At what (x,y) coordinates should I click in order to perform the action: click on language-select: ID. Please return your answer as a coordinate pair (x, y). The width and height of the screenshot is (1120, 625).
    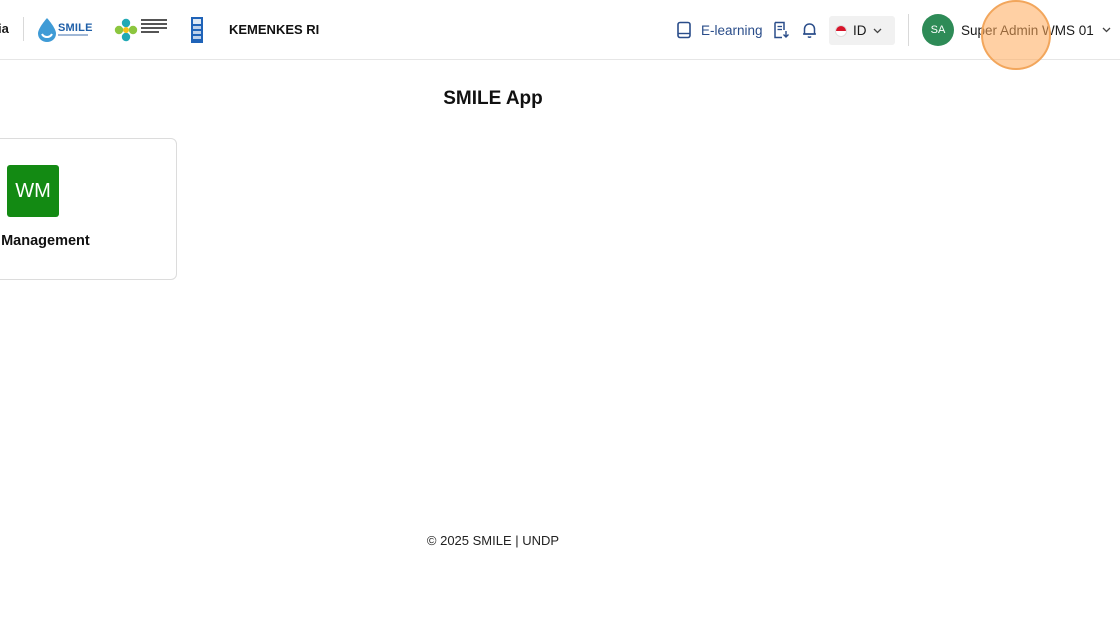
    Looking at the image, I should click on (862, 30).